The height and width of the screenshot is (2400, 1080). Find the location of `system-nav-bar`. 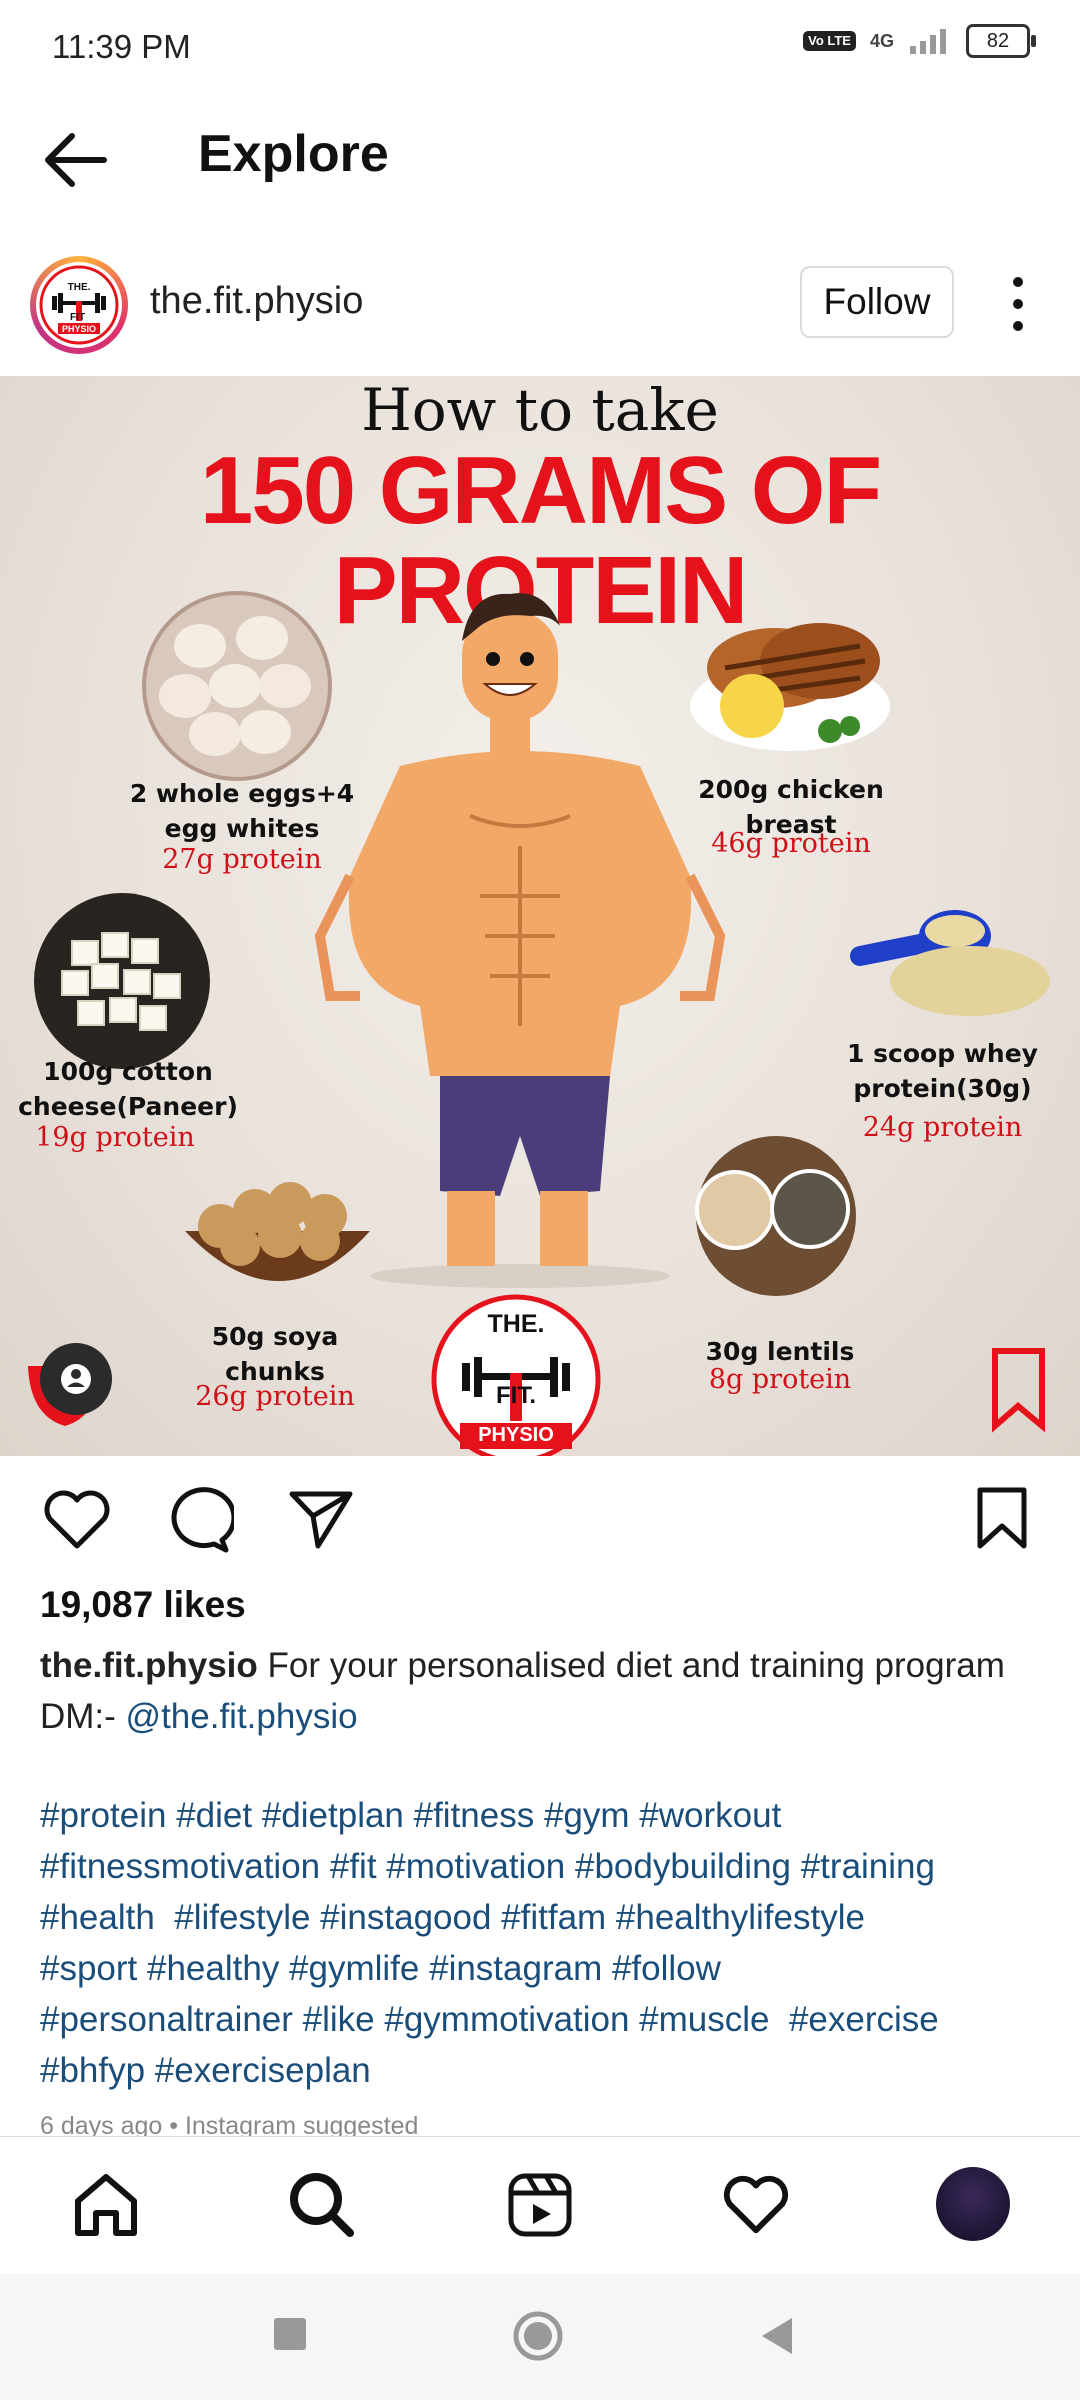

system-nav-bar is located at coordinates (540, 2337).